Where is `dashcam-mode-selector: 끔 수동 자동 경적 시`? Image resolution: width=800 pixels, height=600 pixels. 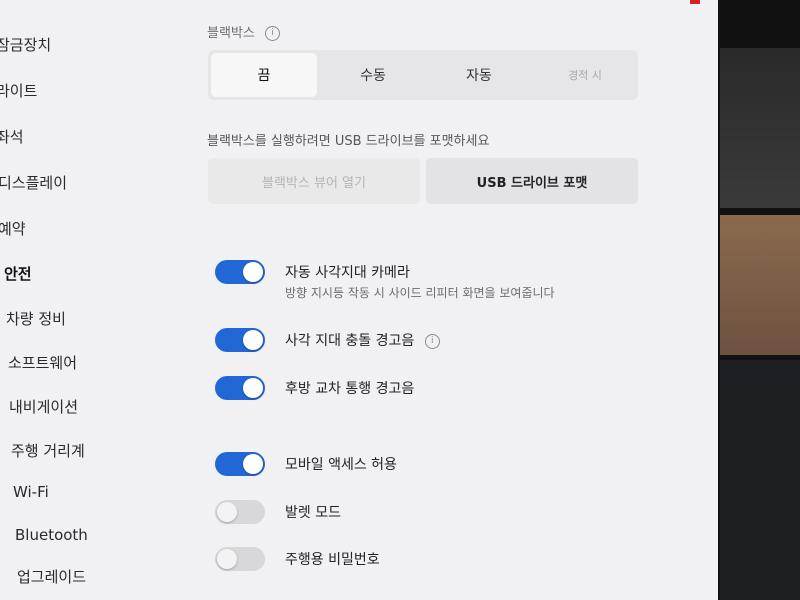 dashcam-mode-selector: 끔 수동 자동 경적 시 is located at coordinates (423, 75).